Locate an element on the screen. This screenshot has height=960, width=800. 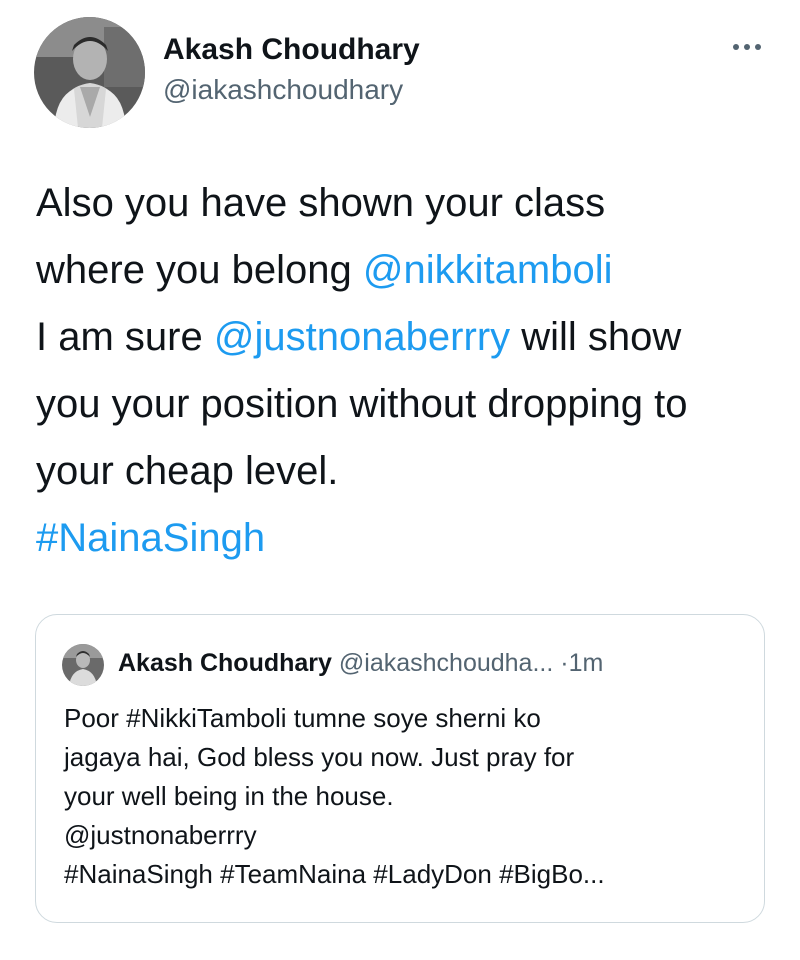
tweet-line: Also you have shown your class is located at coordinates (411, 203).